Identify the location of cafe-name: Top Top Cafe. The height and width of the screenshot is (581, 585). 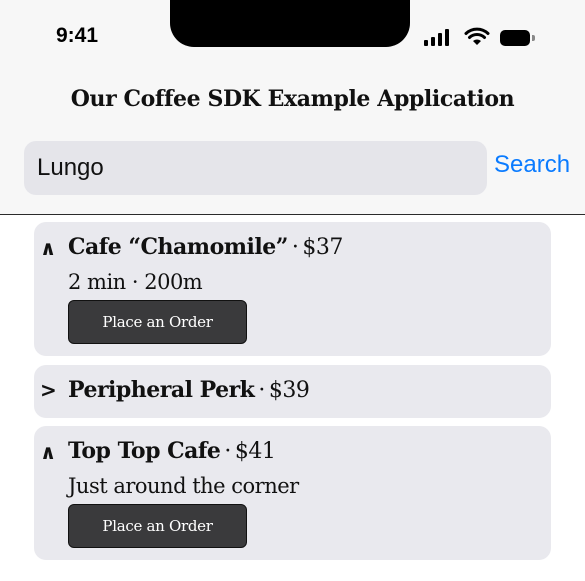
(144, 451).